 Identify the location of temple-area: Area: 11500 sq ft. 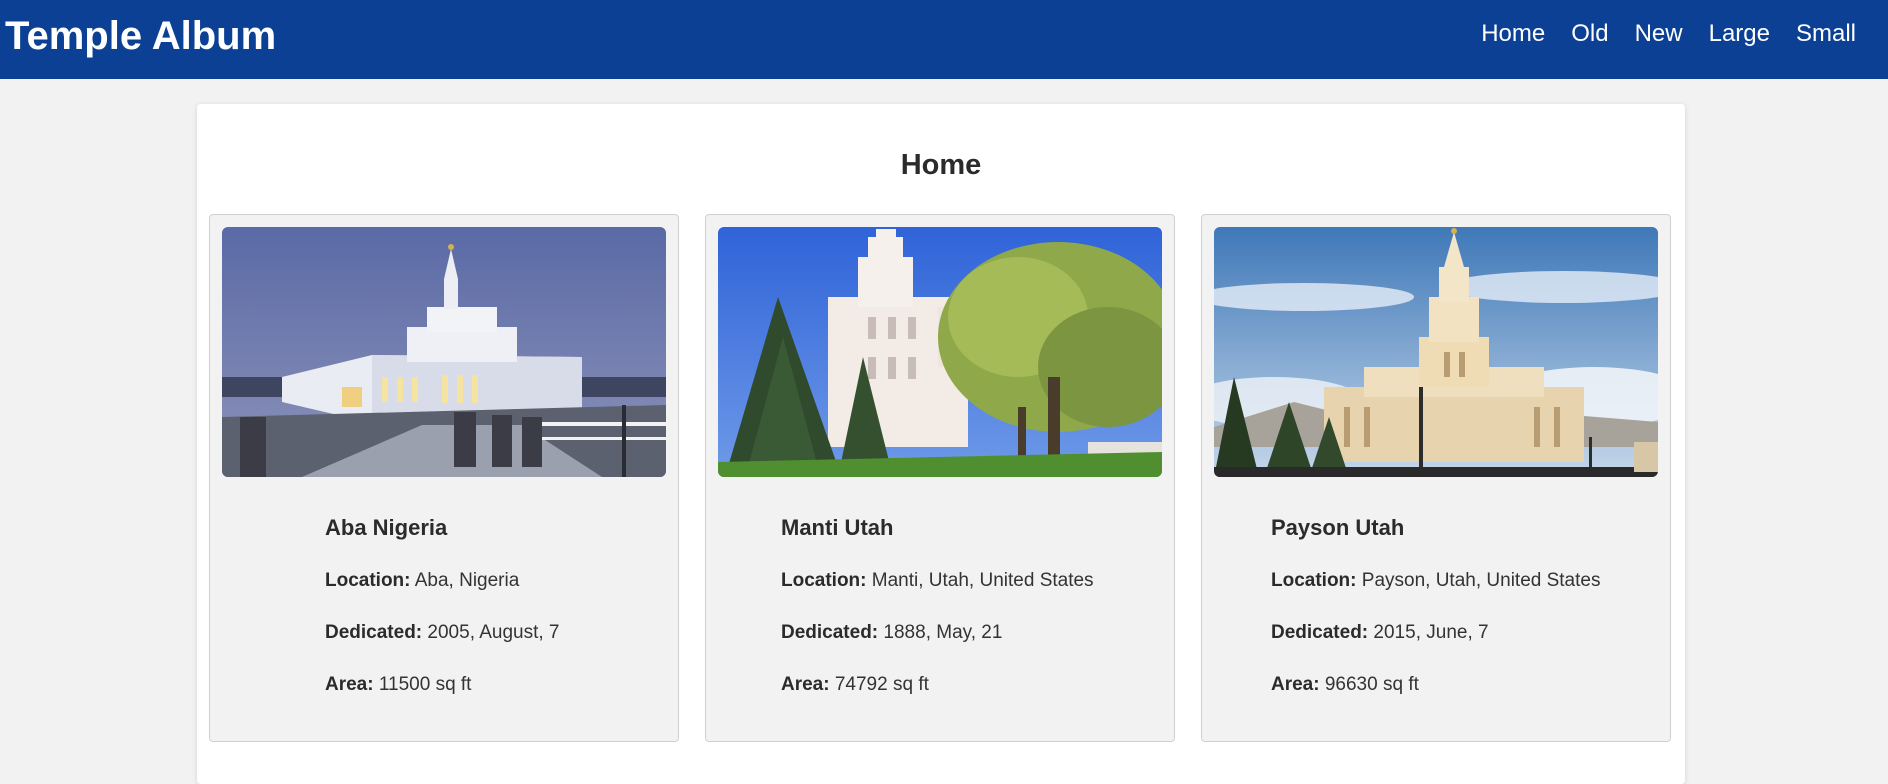
(442, 685).